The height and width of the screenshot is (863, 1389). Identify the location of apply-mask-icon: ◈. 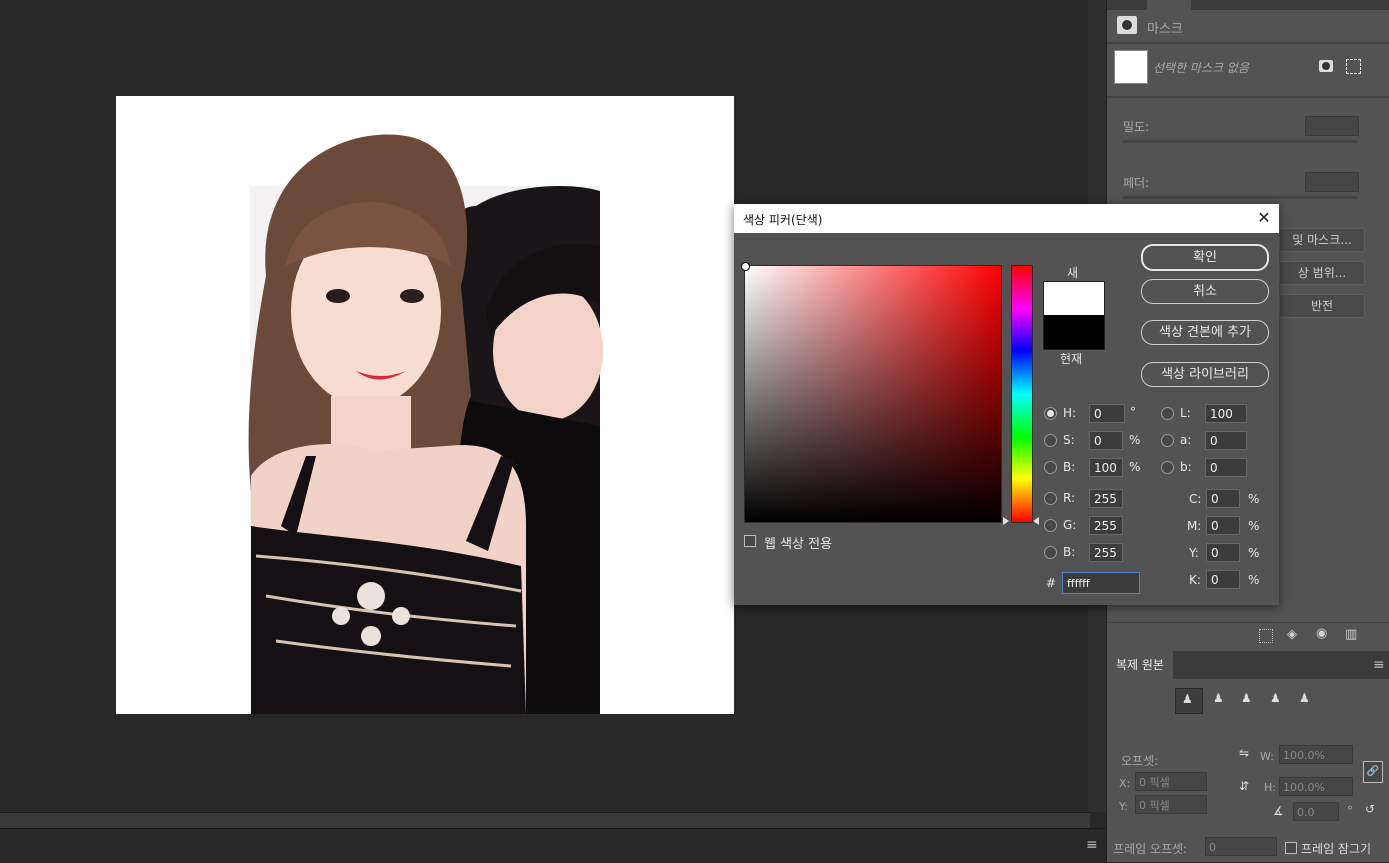
(1292, 634).